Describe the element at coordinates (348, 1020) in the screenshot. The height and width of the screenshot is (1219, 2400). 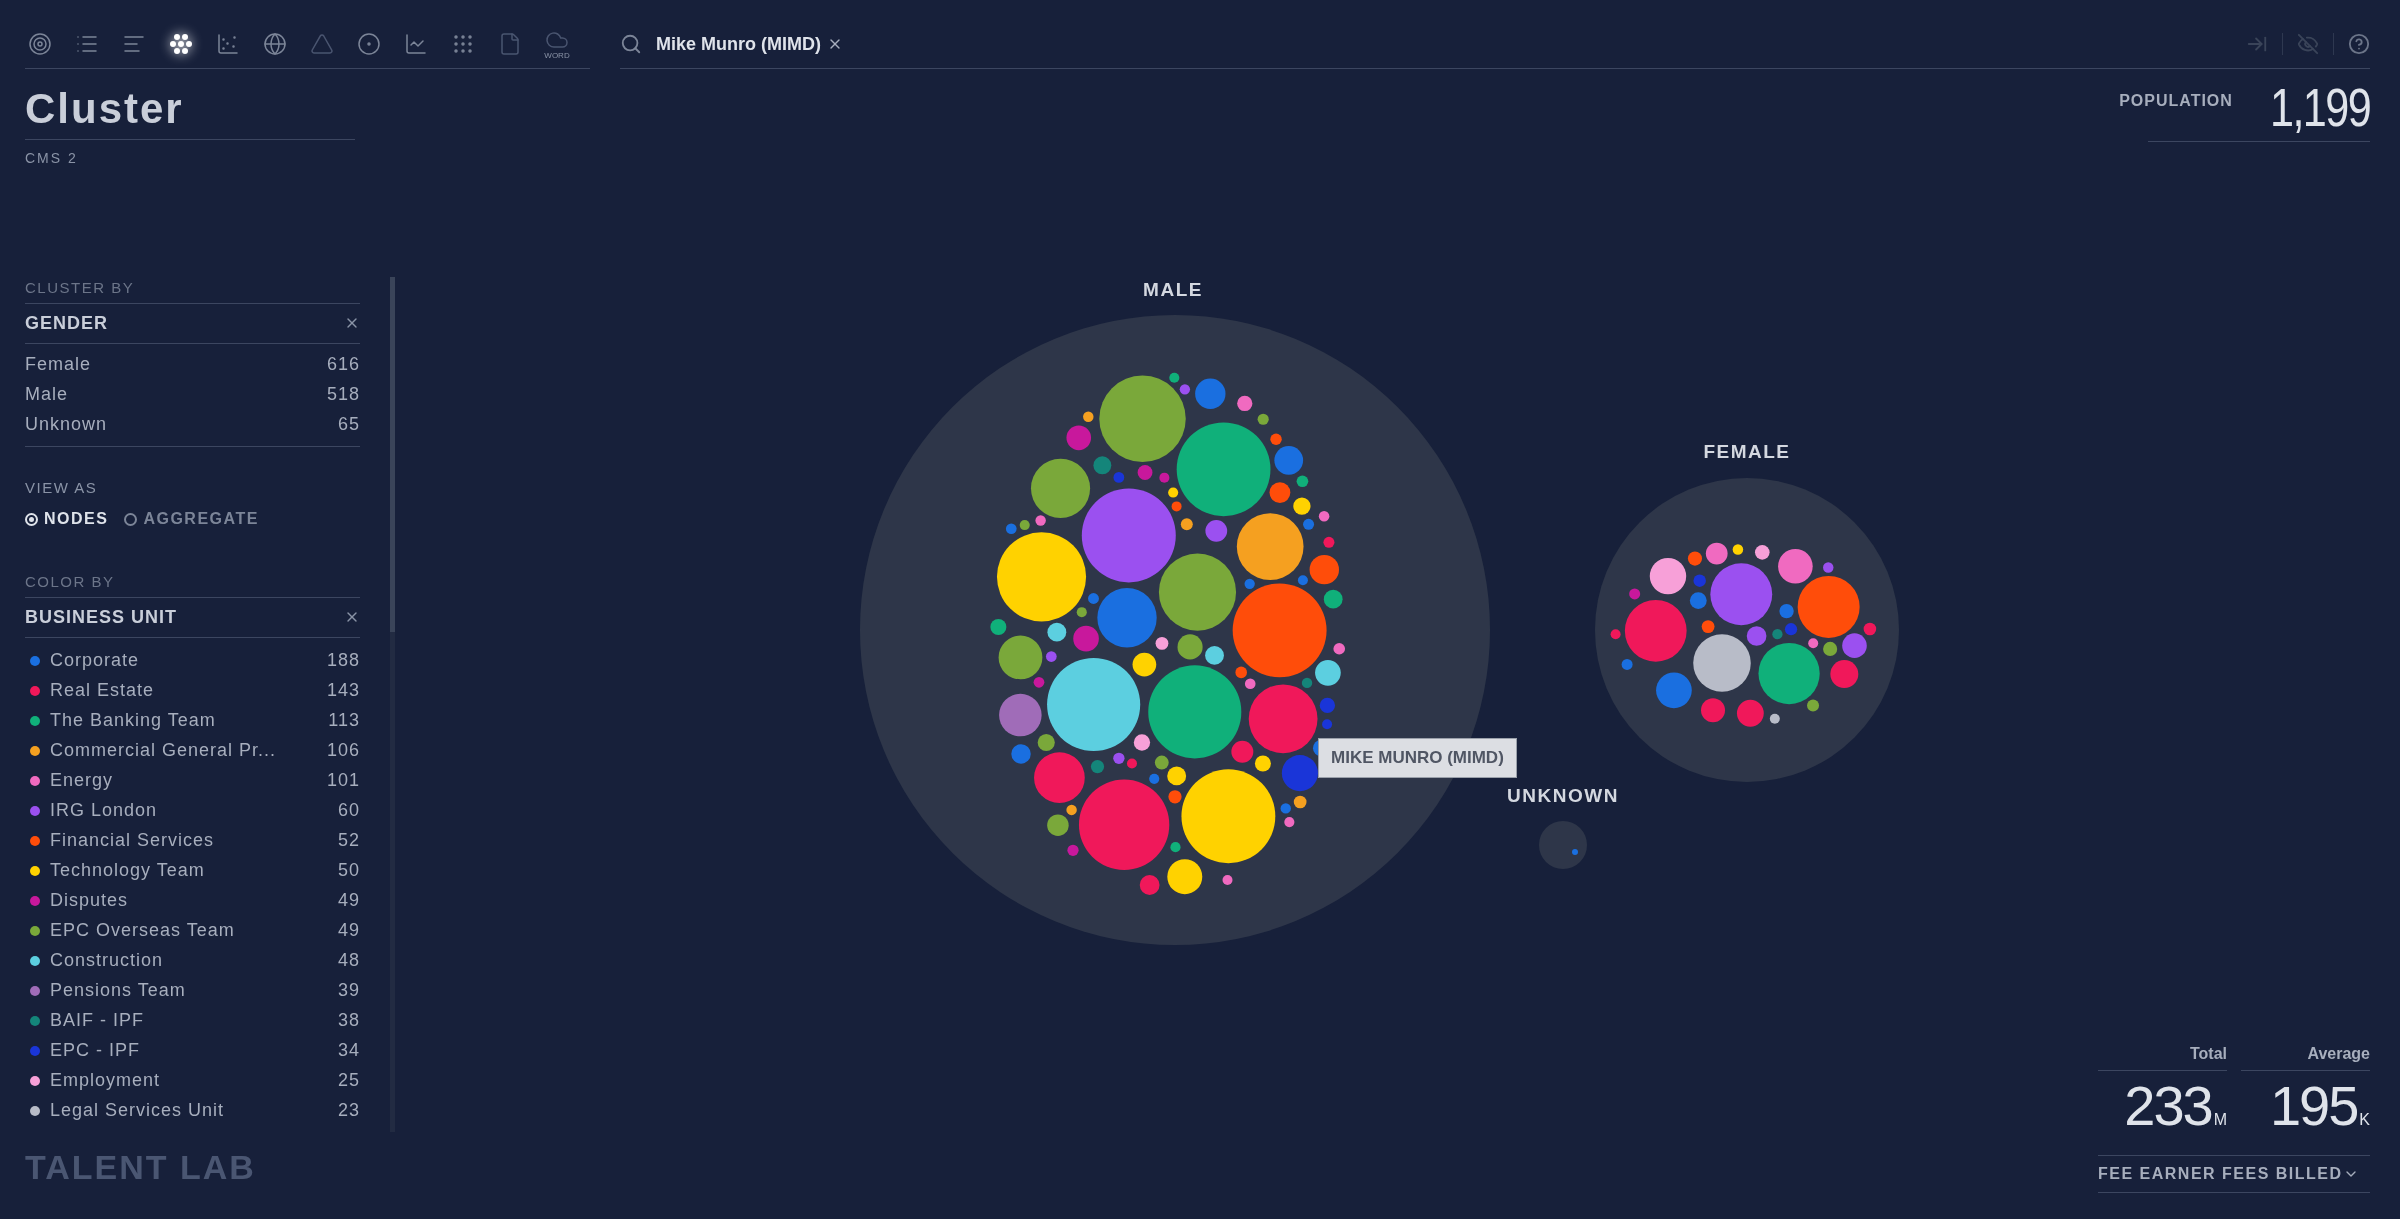
I see `legend-count: 38` at that location.